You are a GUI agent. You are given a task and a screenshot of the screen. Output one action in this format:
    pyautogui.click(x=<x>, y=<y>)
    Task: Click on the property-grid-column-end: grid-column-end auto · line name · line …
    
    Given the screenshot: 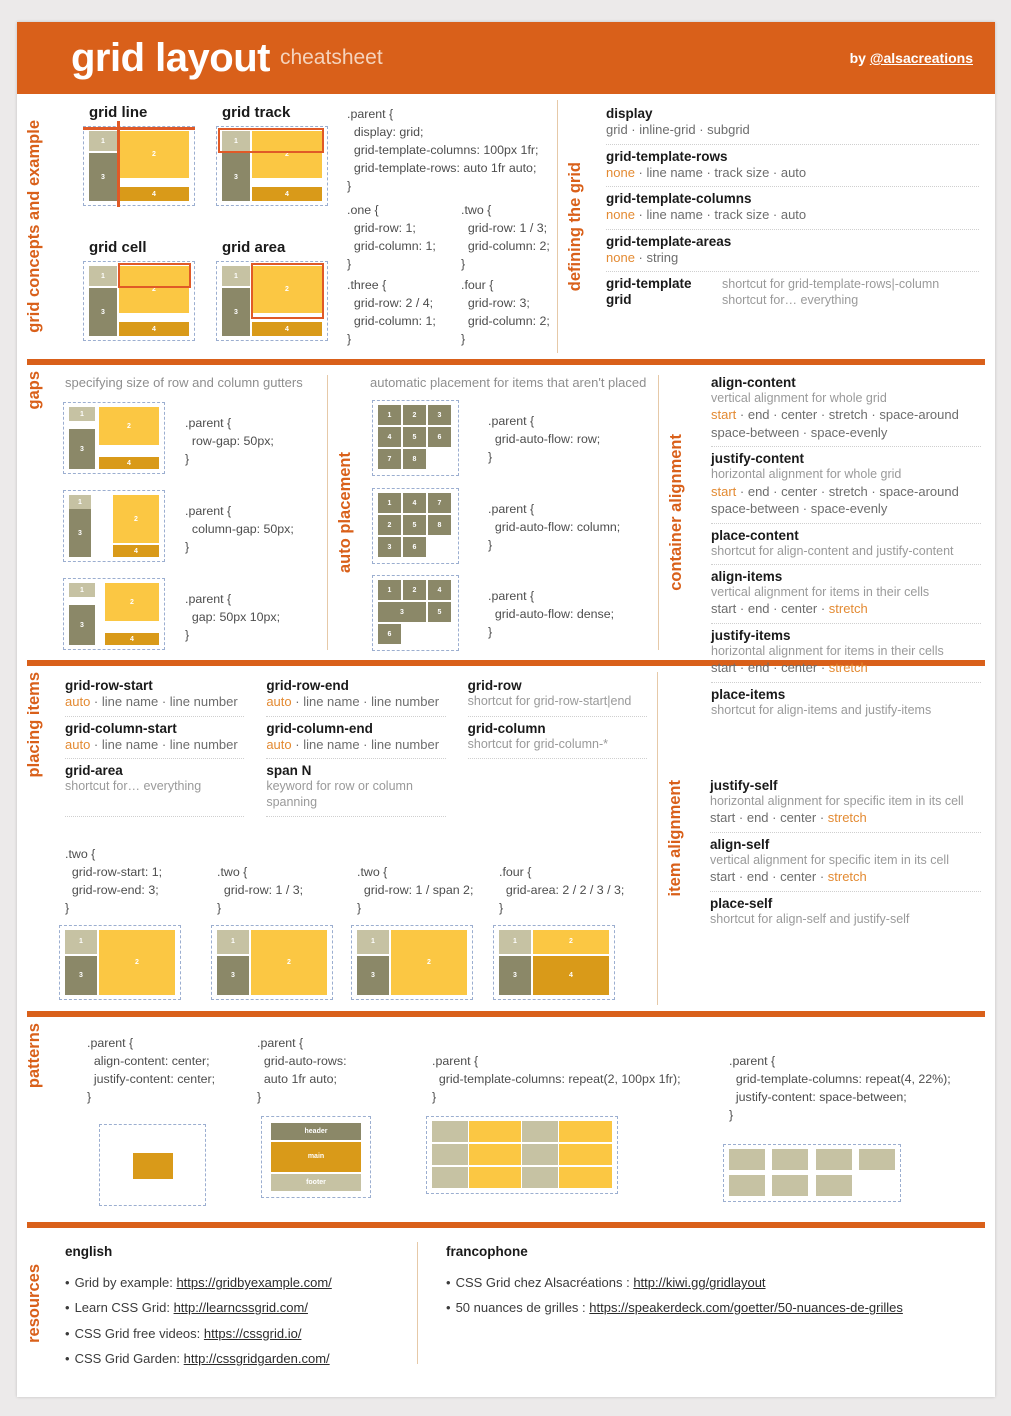 What is the action you would take?
    pyautogui.click(x=356, y=738)
    